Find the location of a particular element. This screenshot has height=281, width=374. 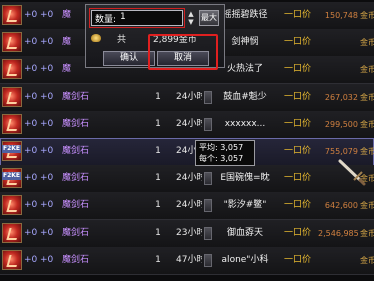

seller-name: "影汐#鳖" is located at coordinates (245, 205).